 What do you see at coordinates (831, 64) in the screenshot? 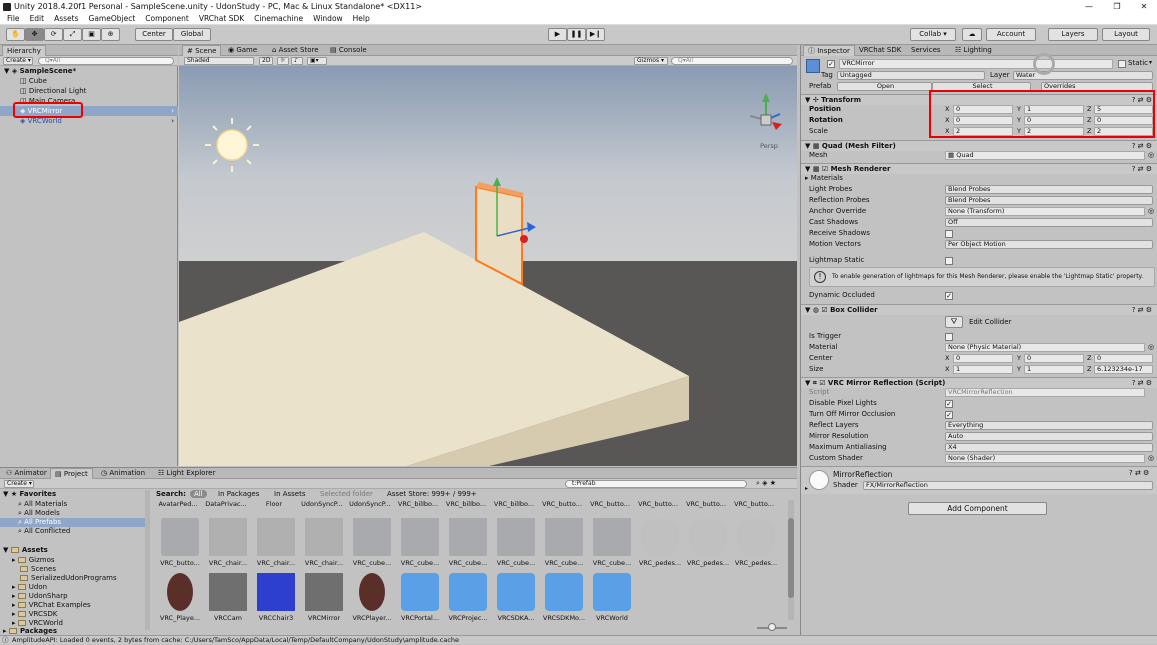
I see `active-checkbox: ✓` at bounding box center [831, 64].